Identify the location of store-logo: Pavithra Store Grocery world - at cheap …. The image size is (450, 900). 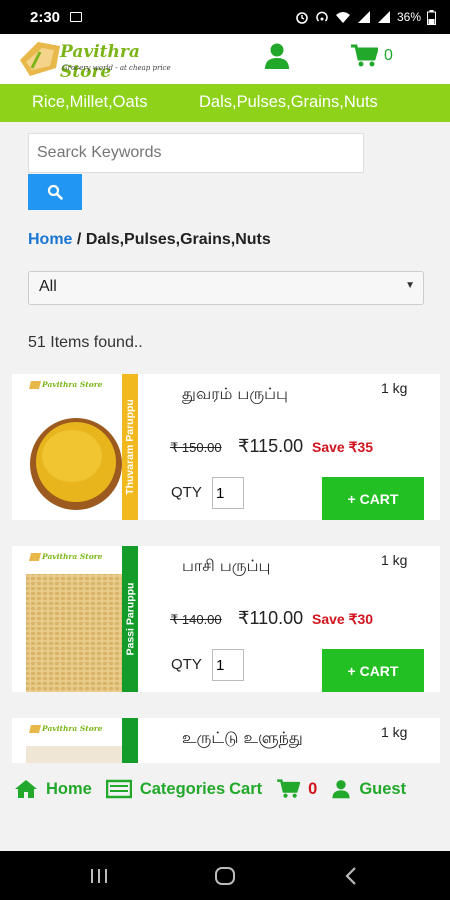
(97, 60).